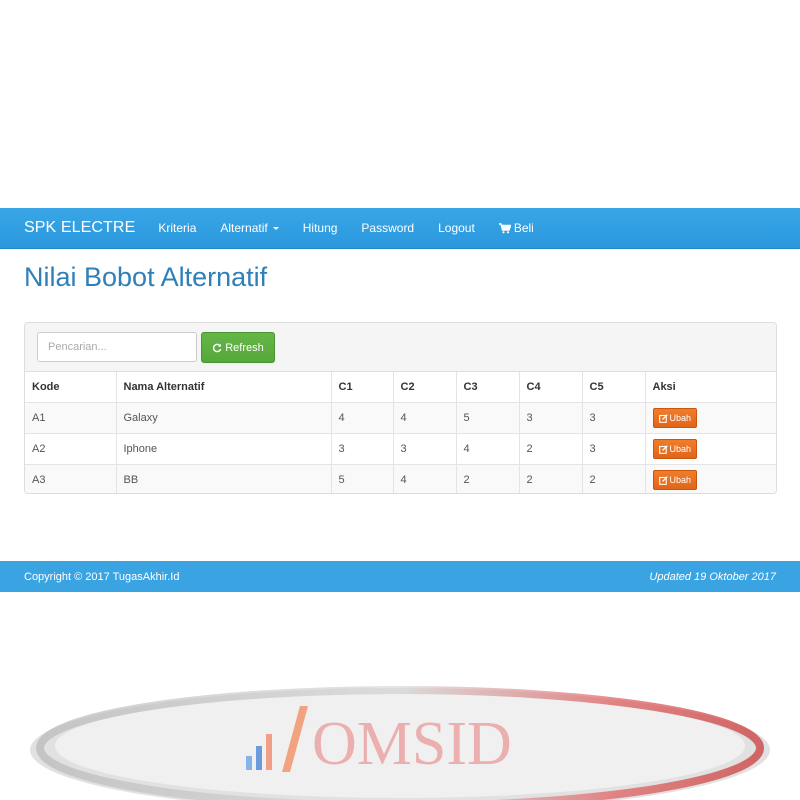 The width and height of the screenshot is (800, 800). I want to click on table-row: A2 Iphone 3 3 4 2 3 Ubah, so click(400, 449).